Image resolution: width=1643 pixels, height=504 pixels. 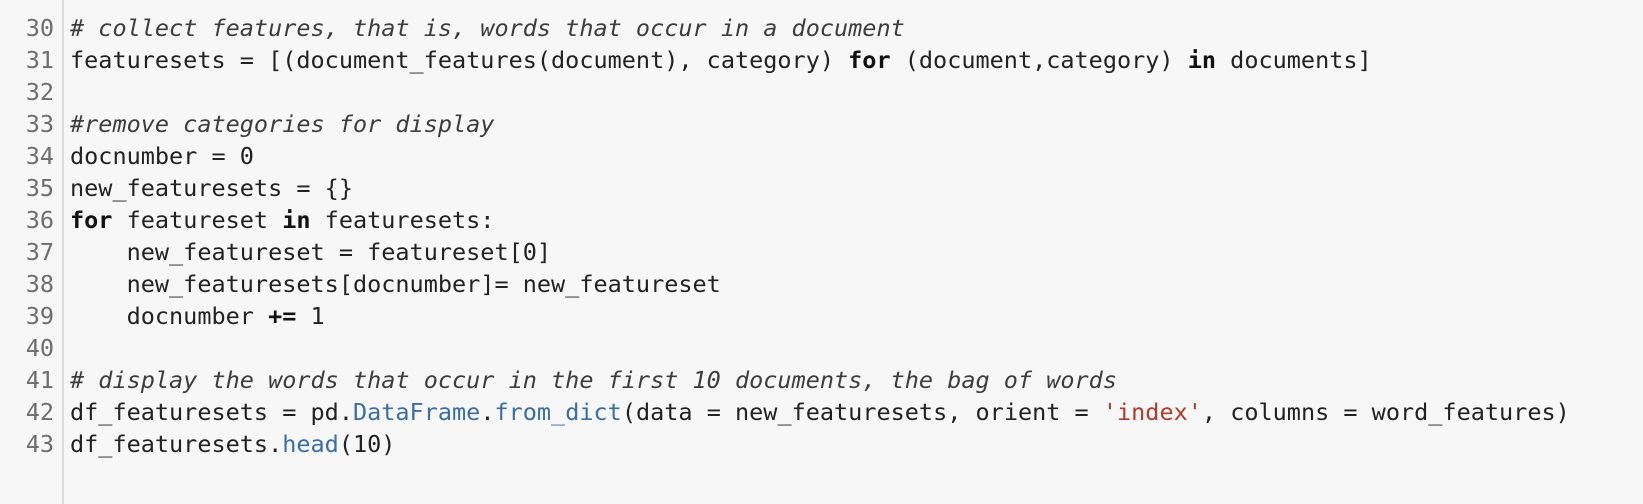 I want to click on code-line: 43 df_featuresets.head(10), so click(x=821, y=444).